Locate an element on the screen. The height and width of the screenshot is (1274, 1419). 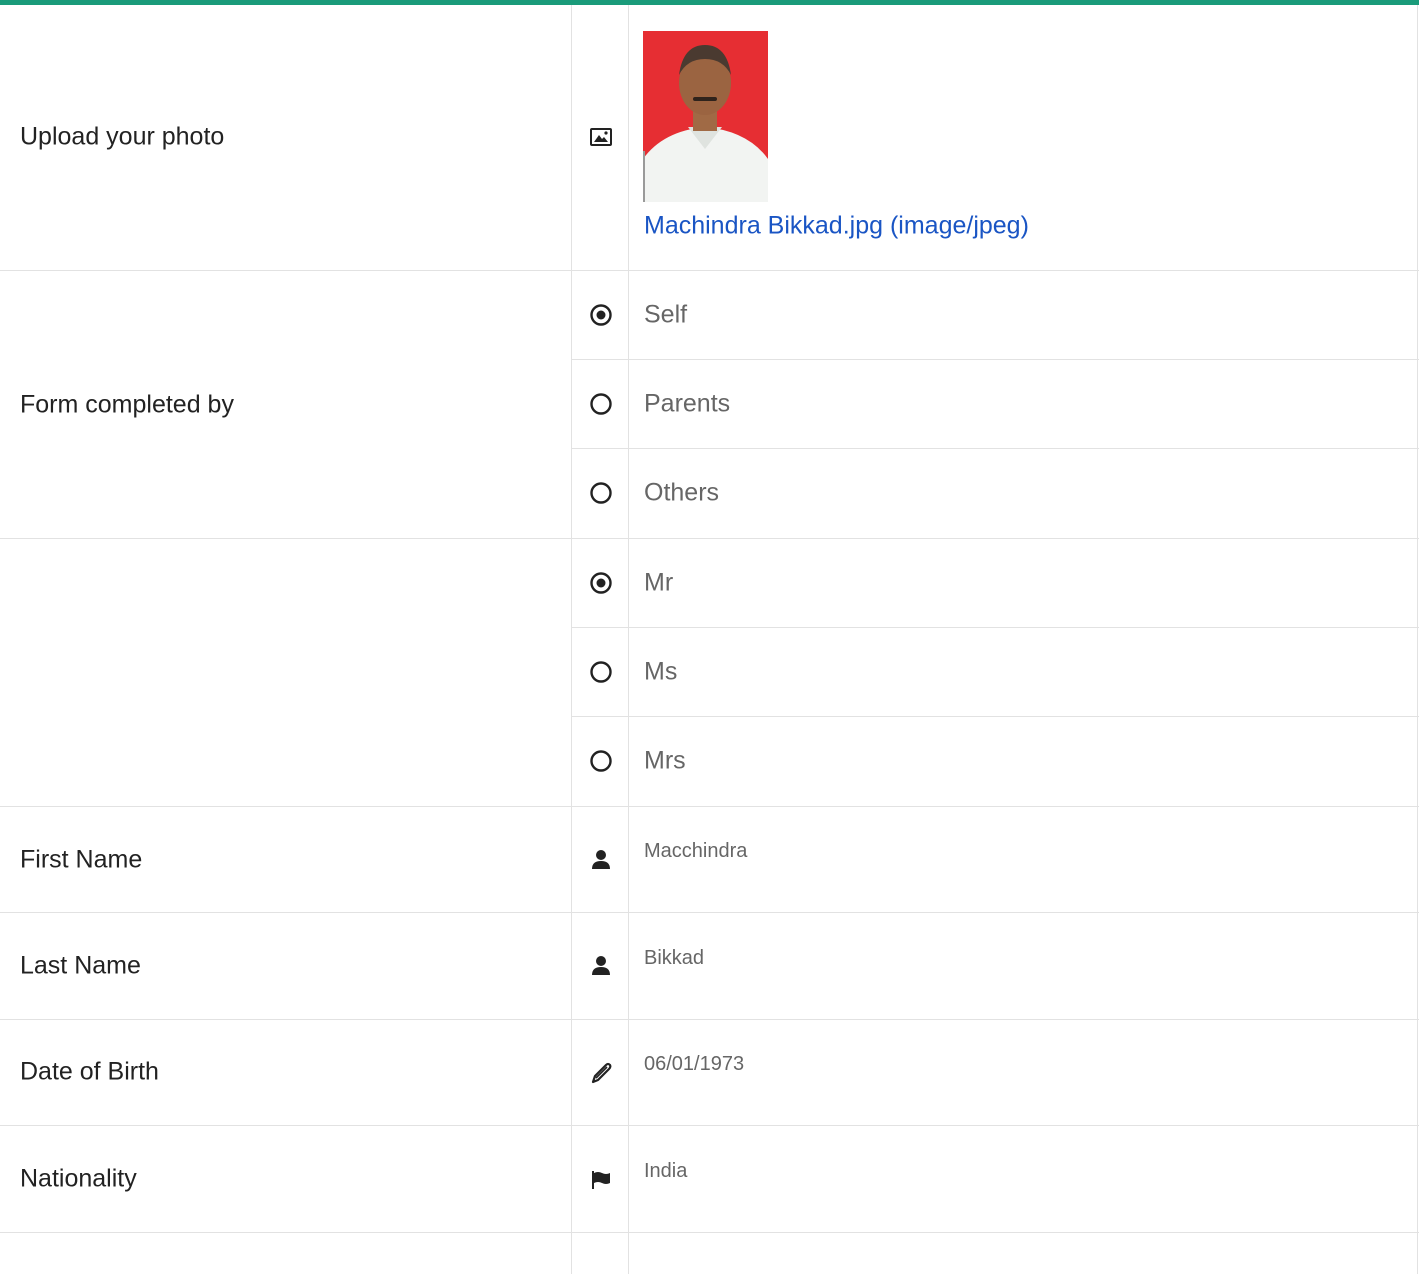
radio-option-mr: Mr is located at coordinates (658, 583).